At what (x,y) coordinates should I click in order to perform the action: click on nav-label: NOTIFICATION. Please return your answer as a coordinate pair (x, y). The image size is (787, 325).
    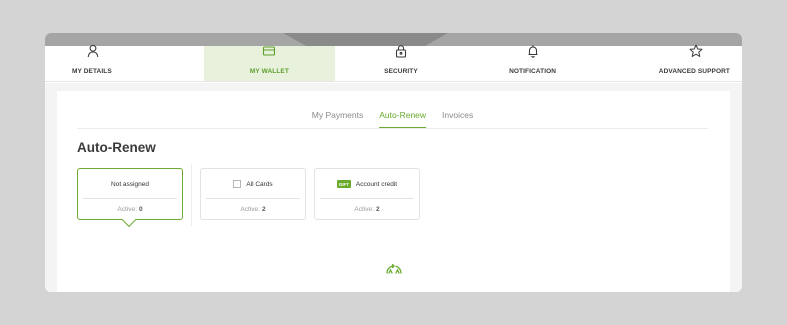
    Looking at the image, I should click on (533, 71).